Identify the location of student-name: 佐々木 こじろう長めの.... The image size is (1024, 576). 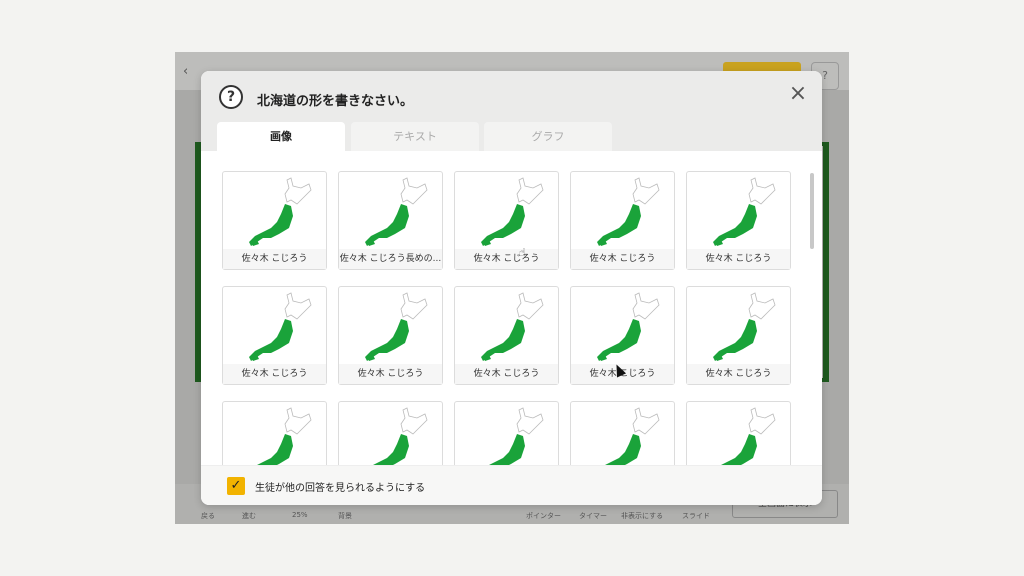
(390, 259).